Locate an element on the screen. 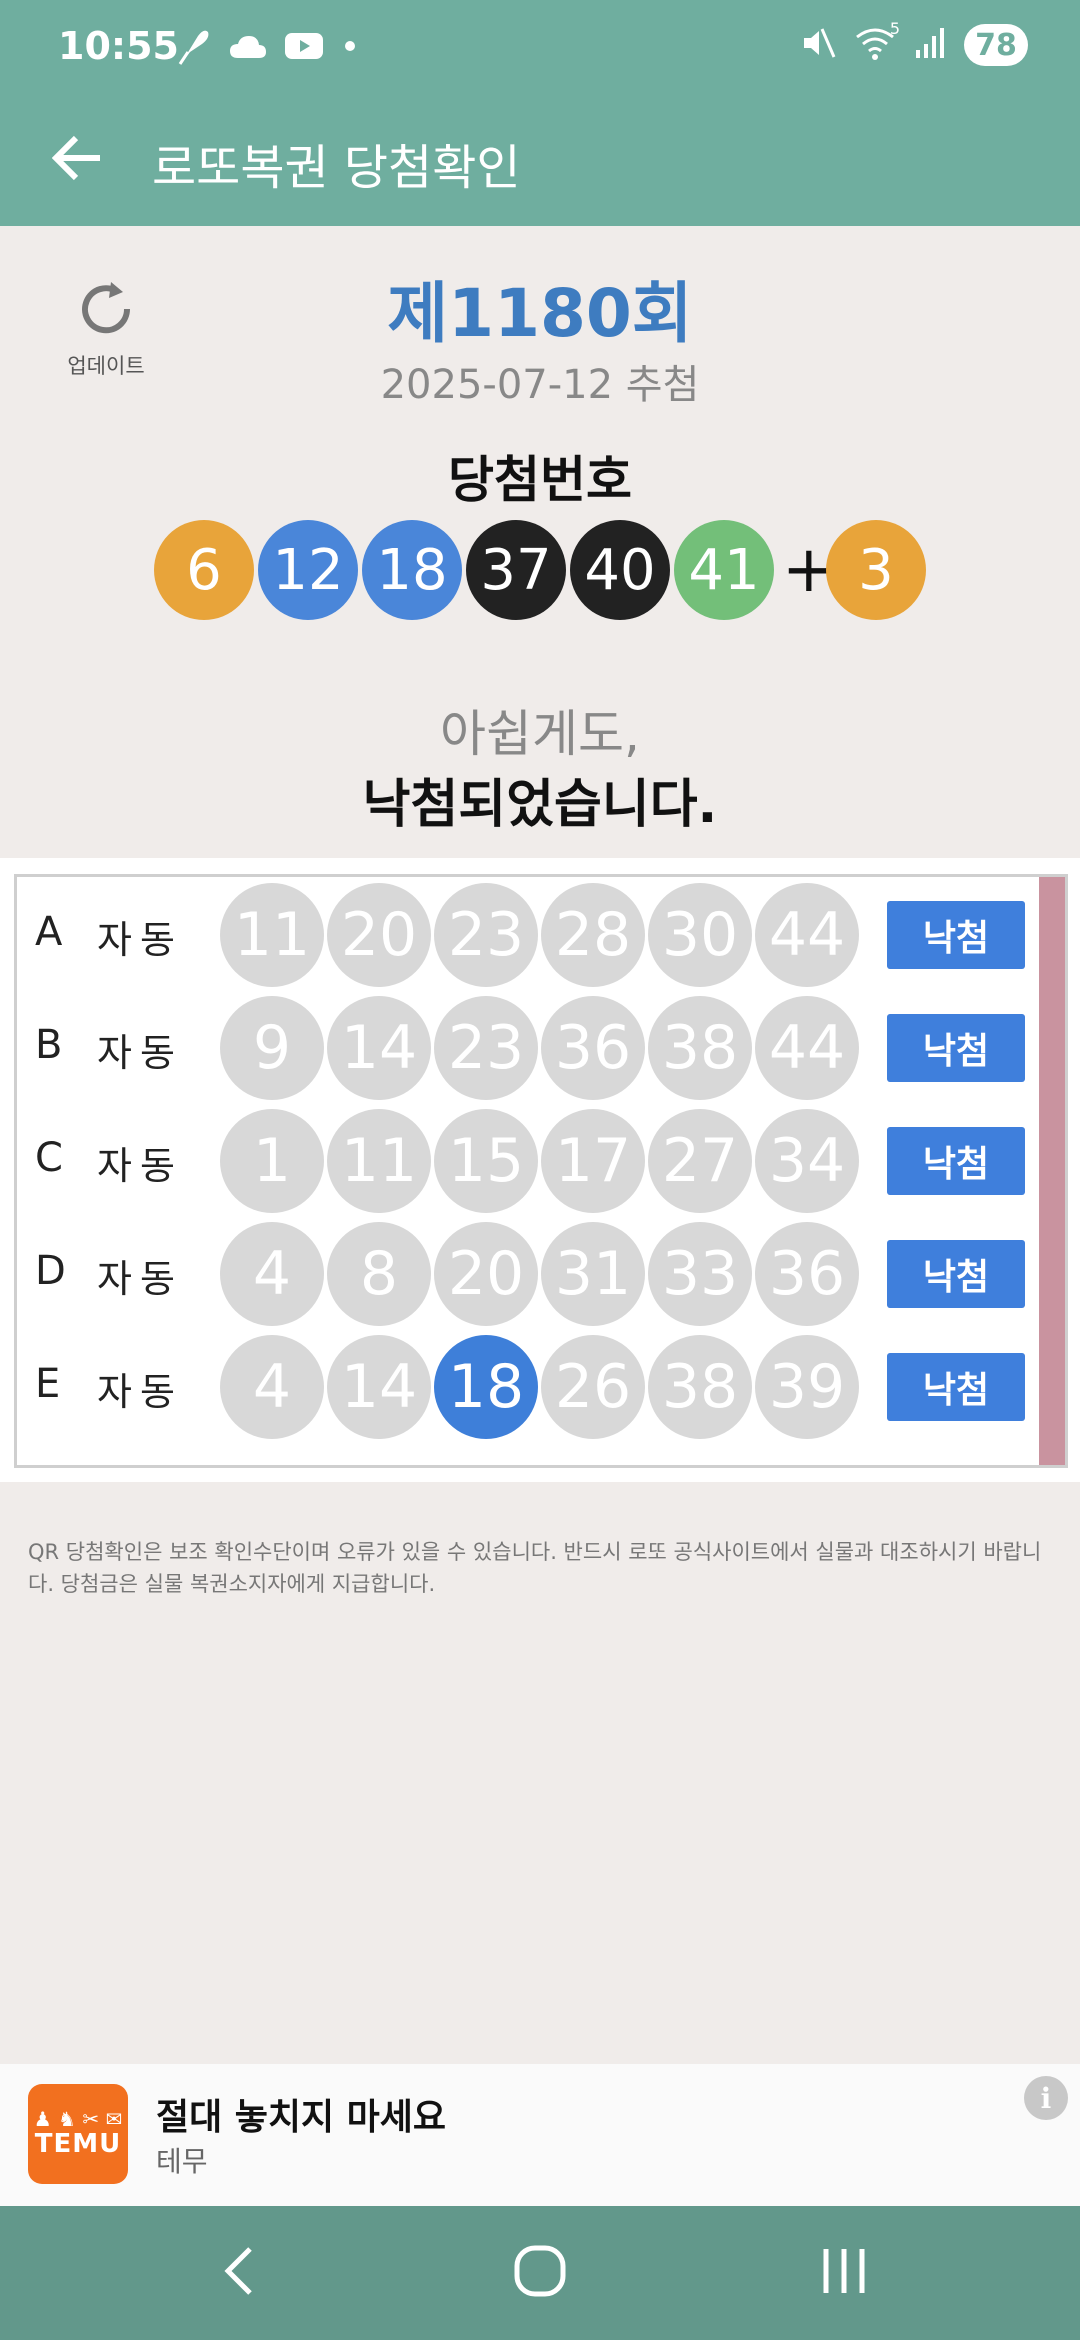 Image resolution: width=1080 pixels, height=2340 pixels. game-row-b: B 자동 9 14 23 36 38 44 낙첨 is located at coordinates (527, 1048).